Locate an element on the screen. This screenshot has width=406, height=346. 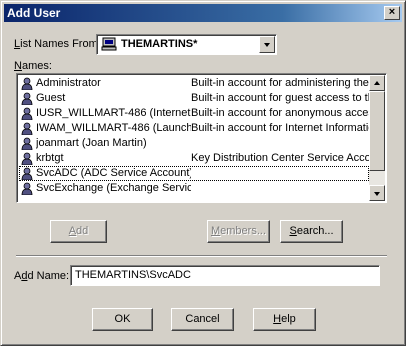
list-item: joanmart (Joan Martin) is located at coordinates (194, 143).